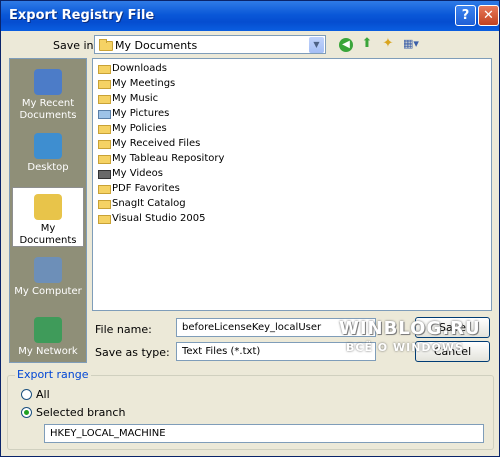 The width and height of the screenshot is (500, 457). What do you see at coordinates (26, 394) in the screenshot?
I see `all-radio` at bounding box center [26, 394].